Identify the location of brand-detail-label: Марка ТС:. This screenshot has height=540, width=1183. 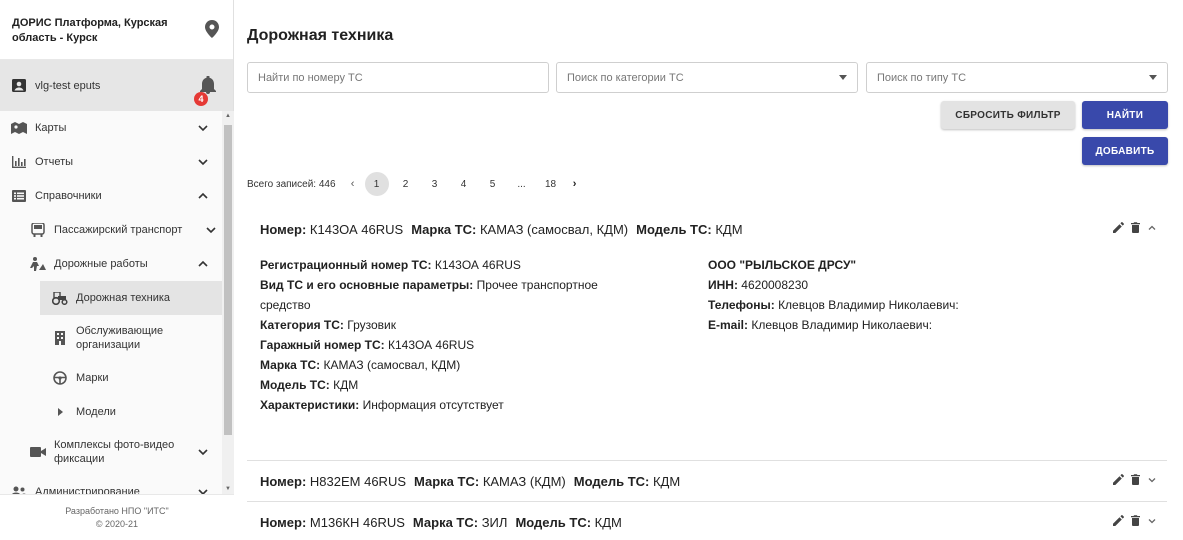
(290, 365).